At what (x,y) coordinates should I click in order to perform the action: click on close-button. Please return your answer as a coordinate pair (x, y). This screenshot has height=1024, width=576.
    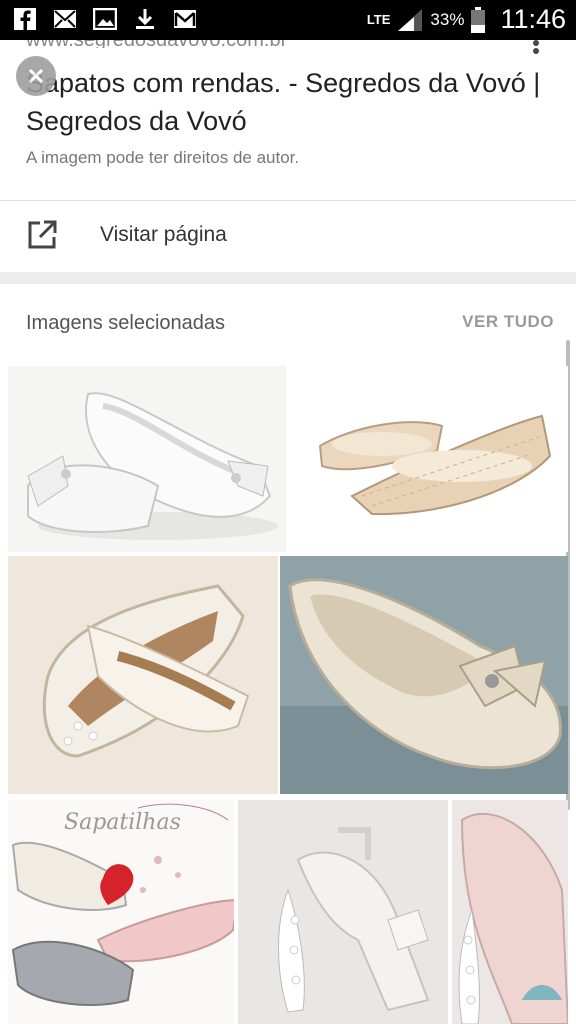
    Looking at the image, I should click on (36, 76).